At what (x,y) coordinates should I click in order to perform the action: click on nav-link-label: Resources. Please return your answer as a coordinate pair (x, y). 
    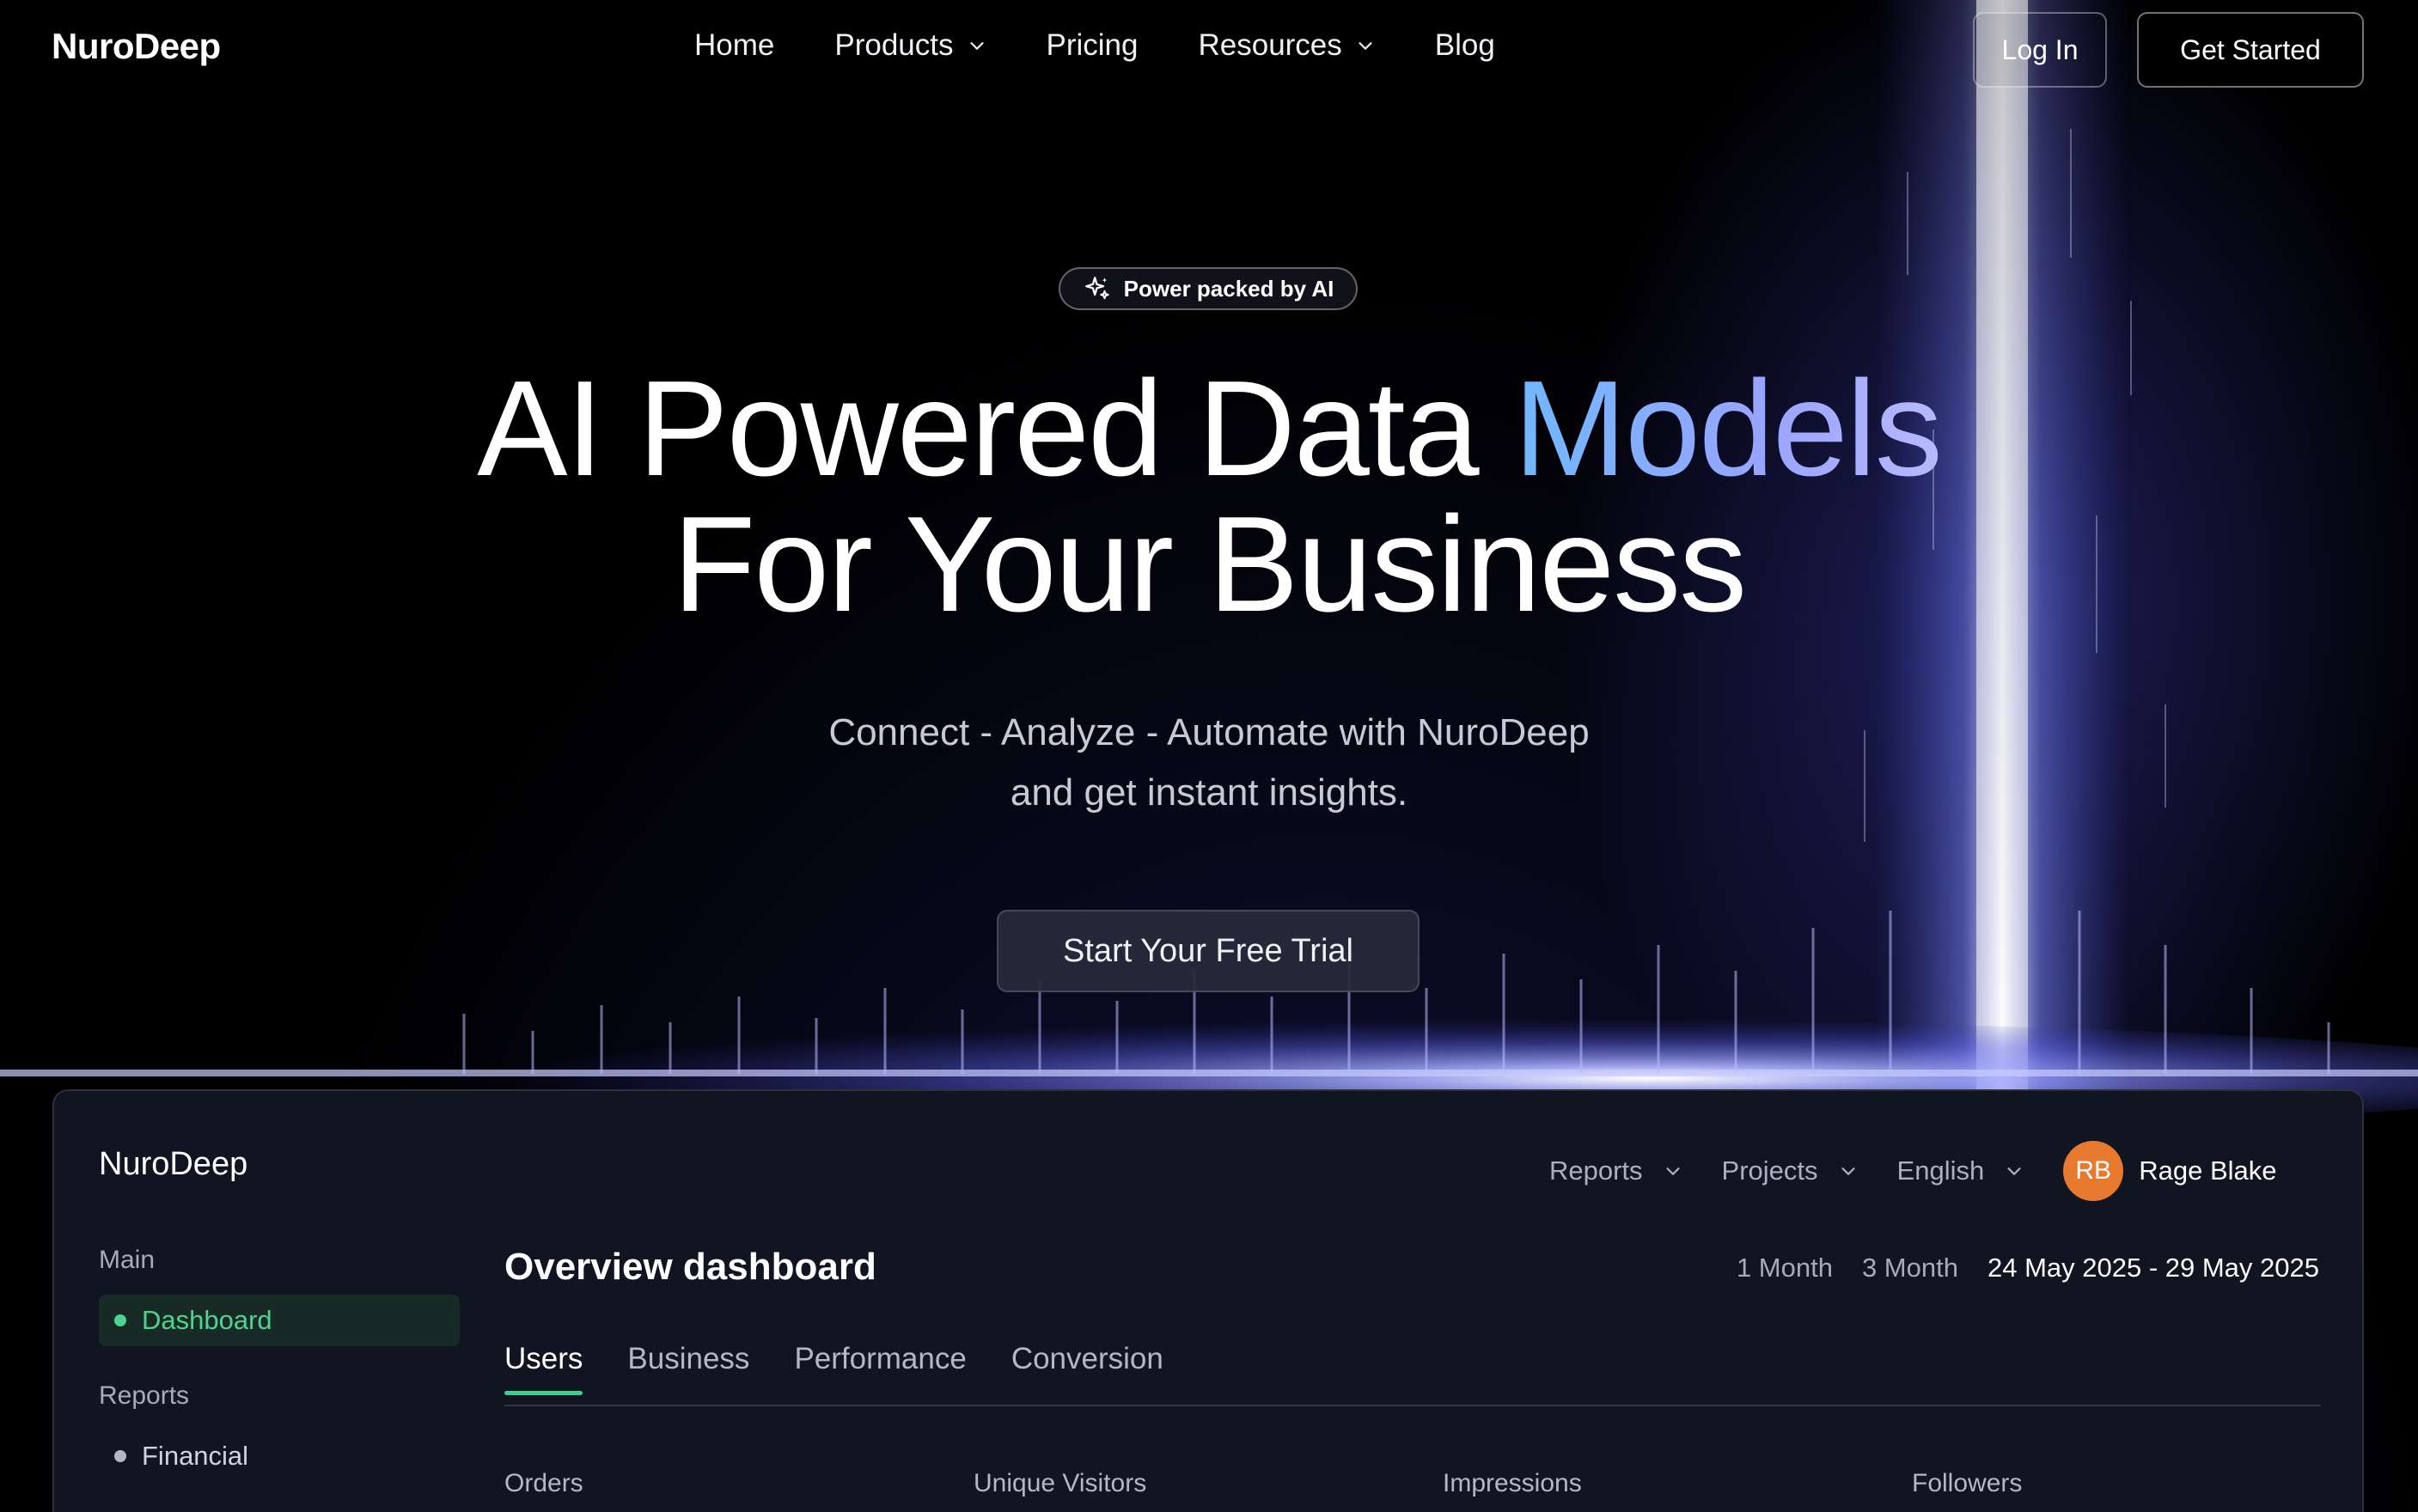
    Looking at the image, I should click on (1270, 45).